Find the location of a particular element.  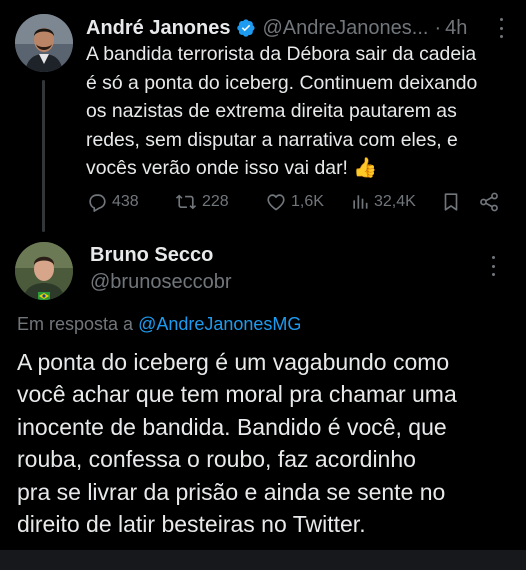

views-button: 32,4K is located at coordinates (383, 202).